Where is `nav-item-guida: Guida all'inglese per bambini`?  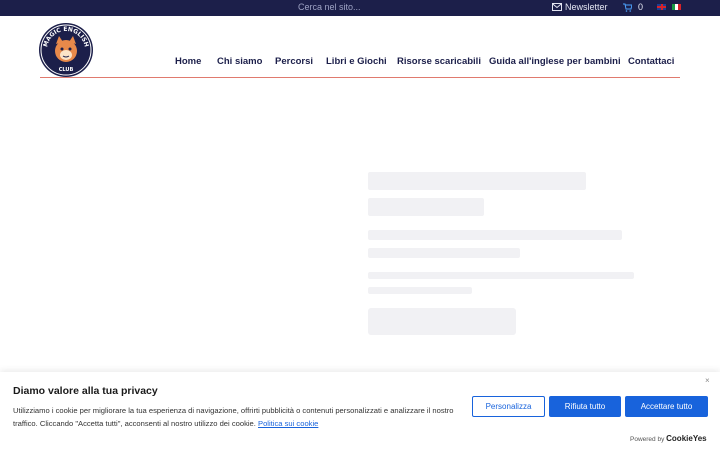
nav-item-guida: Guida all'inglese per bambini is located at coordinates (558, 61).